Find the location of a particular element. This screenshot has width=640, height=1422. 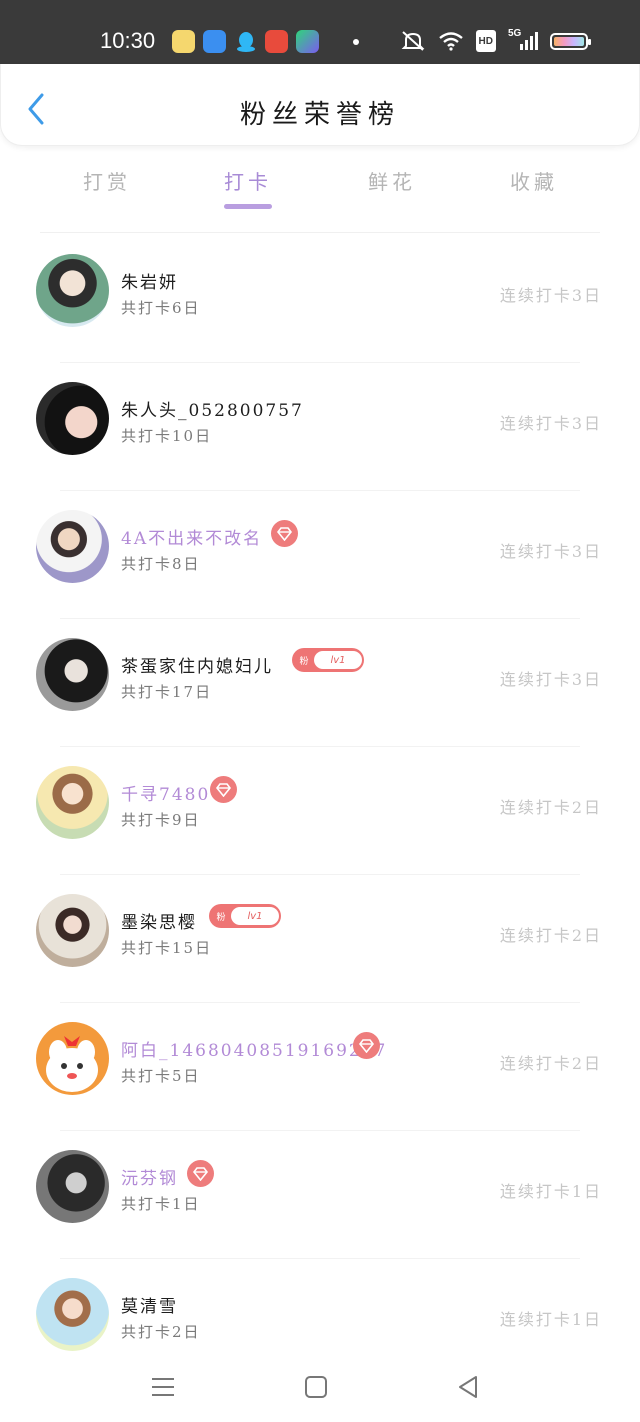

menu-icon is located at coordinates (163, 1387).